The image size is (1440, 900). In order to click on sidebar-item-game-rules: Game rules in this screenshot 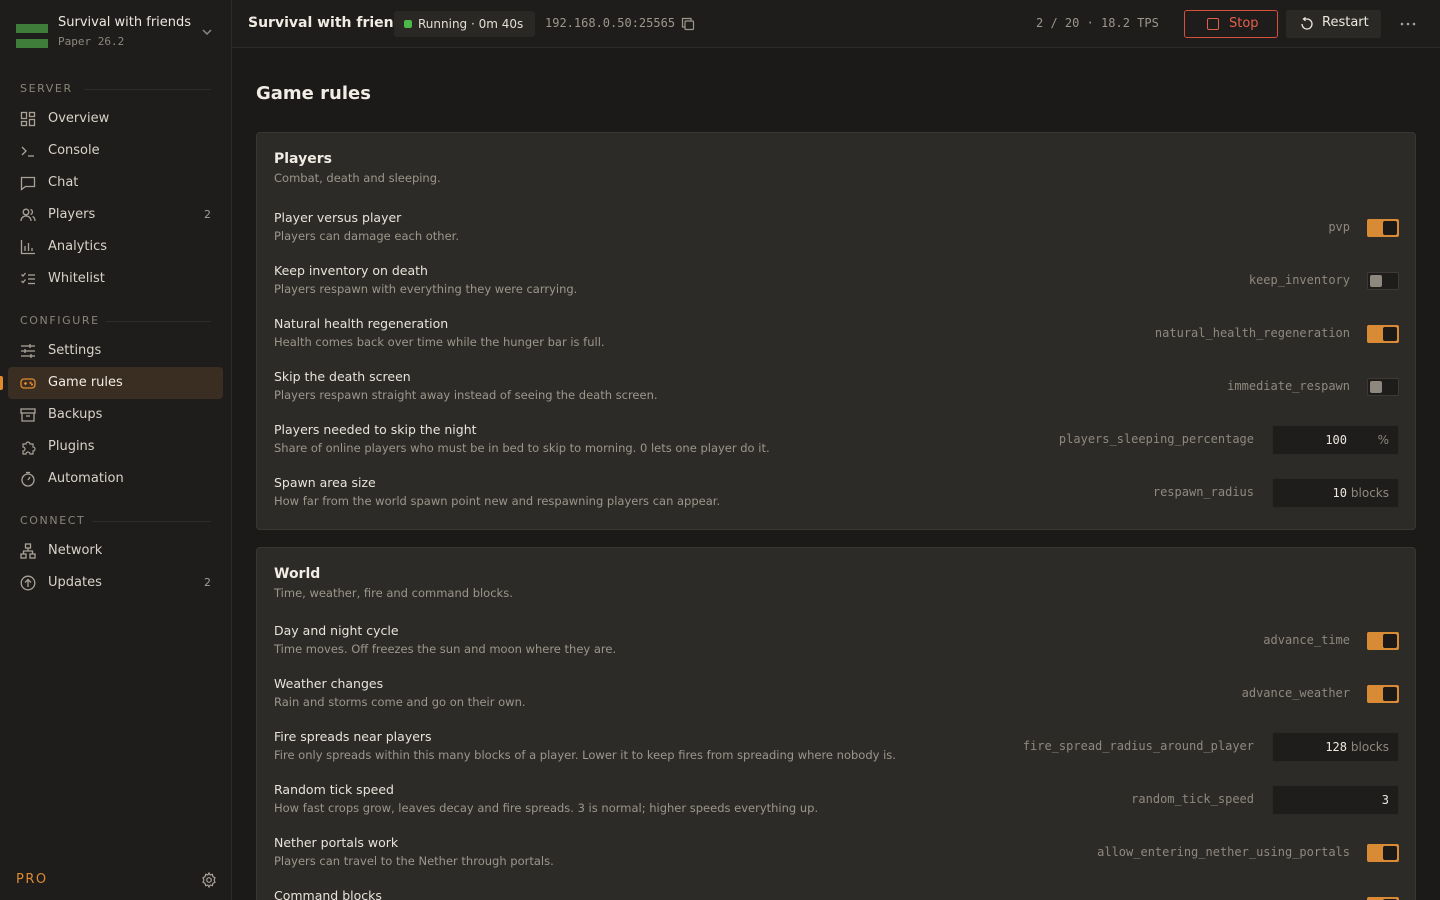, I will do `click(115, 383)`.